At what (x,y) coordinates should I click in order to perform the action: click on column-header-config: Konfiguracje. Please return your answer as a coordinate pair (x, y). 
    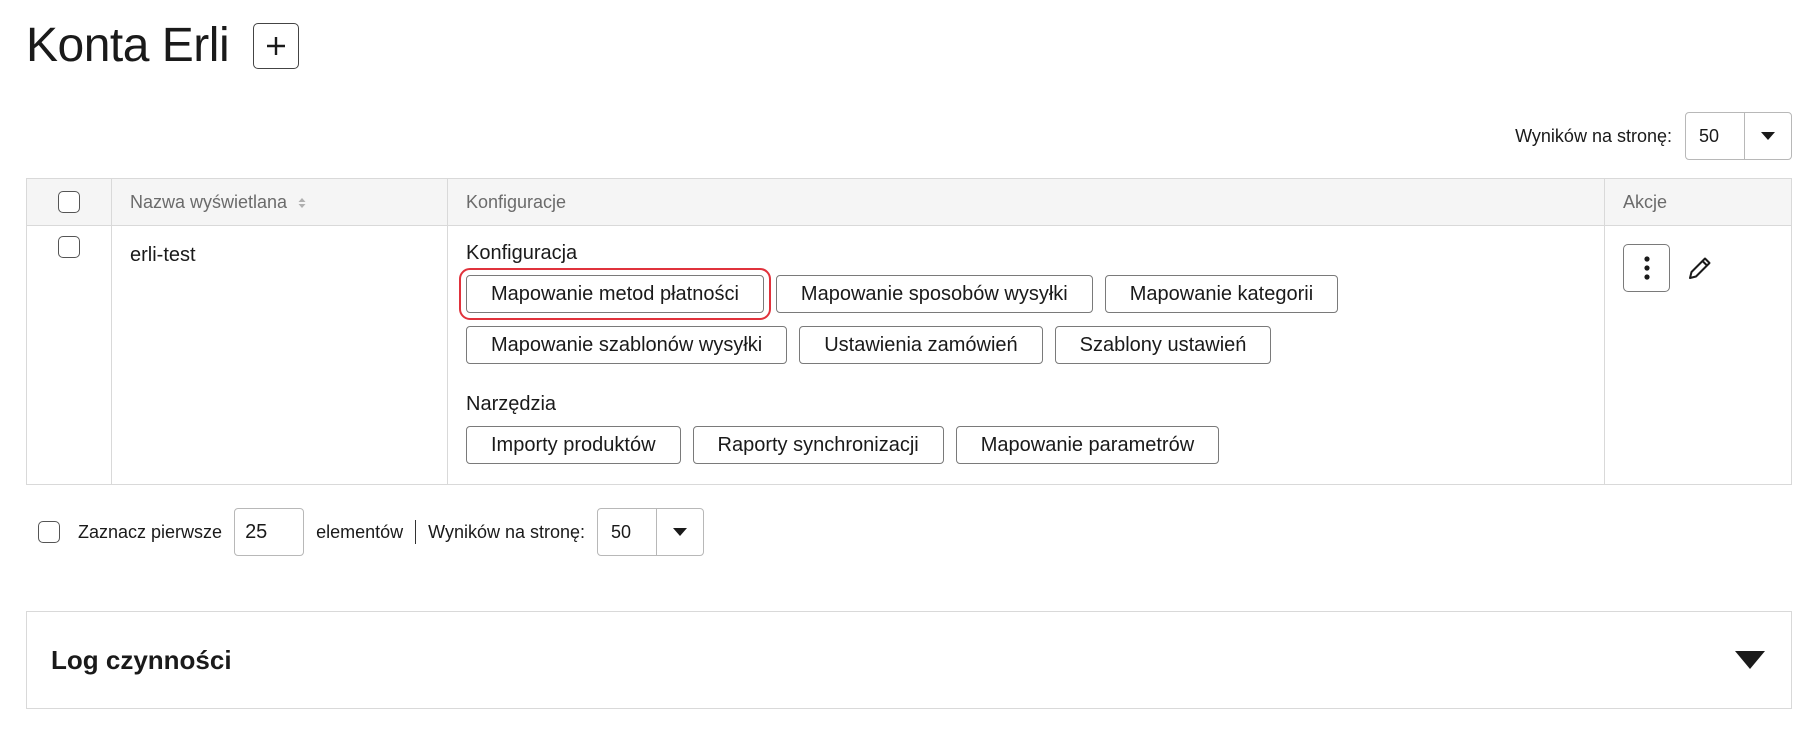
    Looking at the image, I should click on (1026, 202).